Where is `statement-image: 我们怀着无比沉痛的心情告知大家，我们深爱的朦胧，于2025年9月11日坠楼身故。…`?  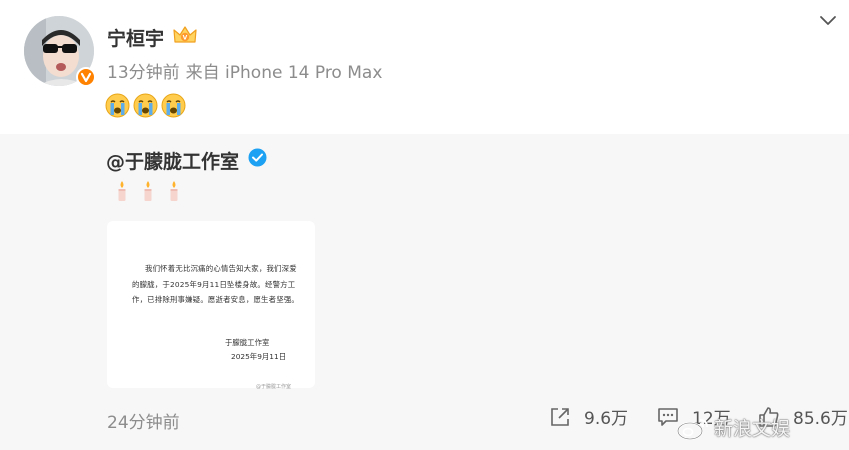
statement-image: 我们怀着无比沉痛的心情告知大家，我们深爱的朦胧，于2025年9月11日坠楼身故。… is located at coordinates (211, 304).